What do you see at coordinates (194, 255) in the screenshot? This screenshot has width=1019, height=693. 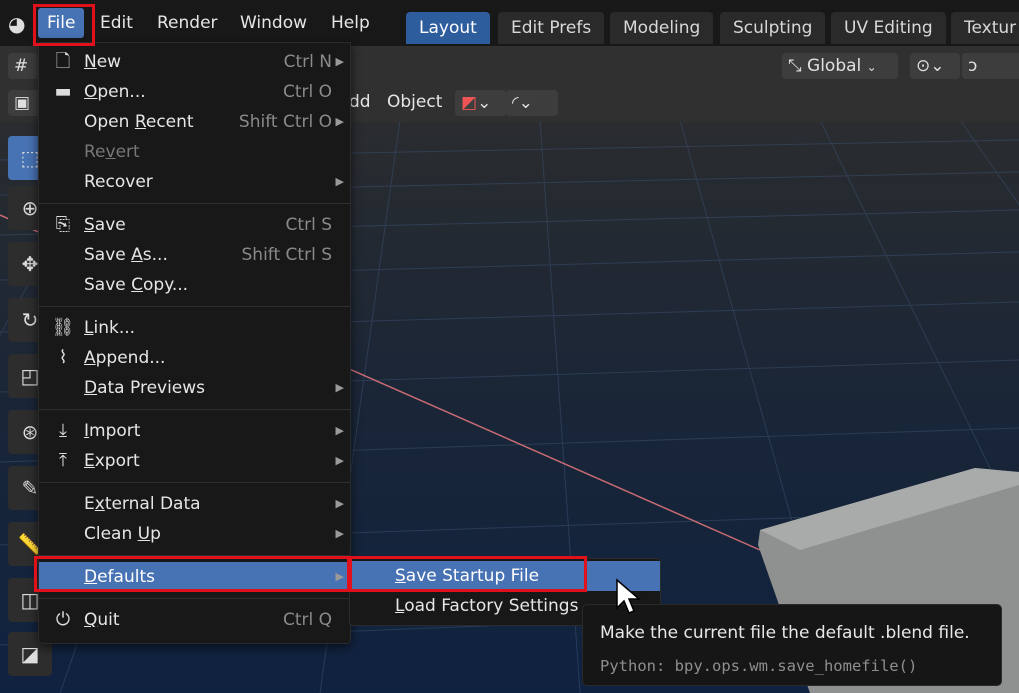 I see `file-menu-item-save-as: Save As... Shift Ctrl S` at bounding box center [194, 255].